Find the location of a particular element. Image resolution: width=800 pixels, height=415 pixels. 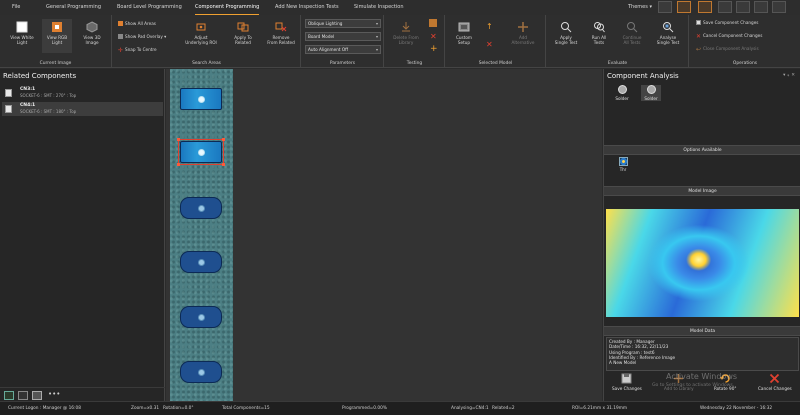

add-icon: + is located at coordinates (434, 49).